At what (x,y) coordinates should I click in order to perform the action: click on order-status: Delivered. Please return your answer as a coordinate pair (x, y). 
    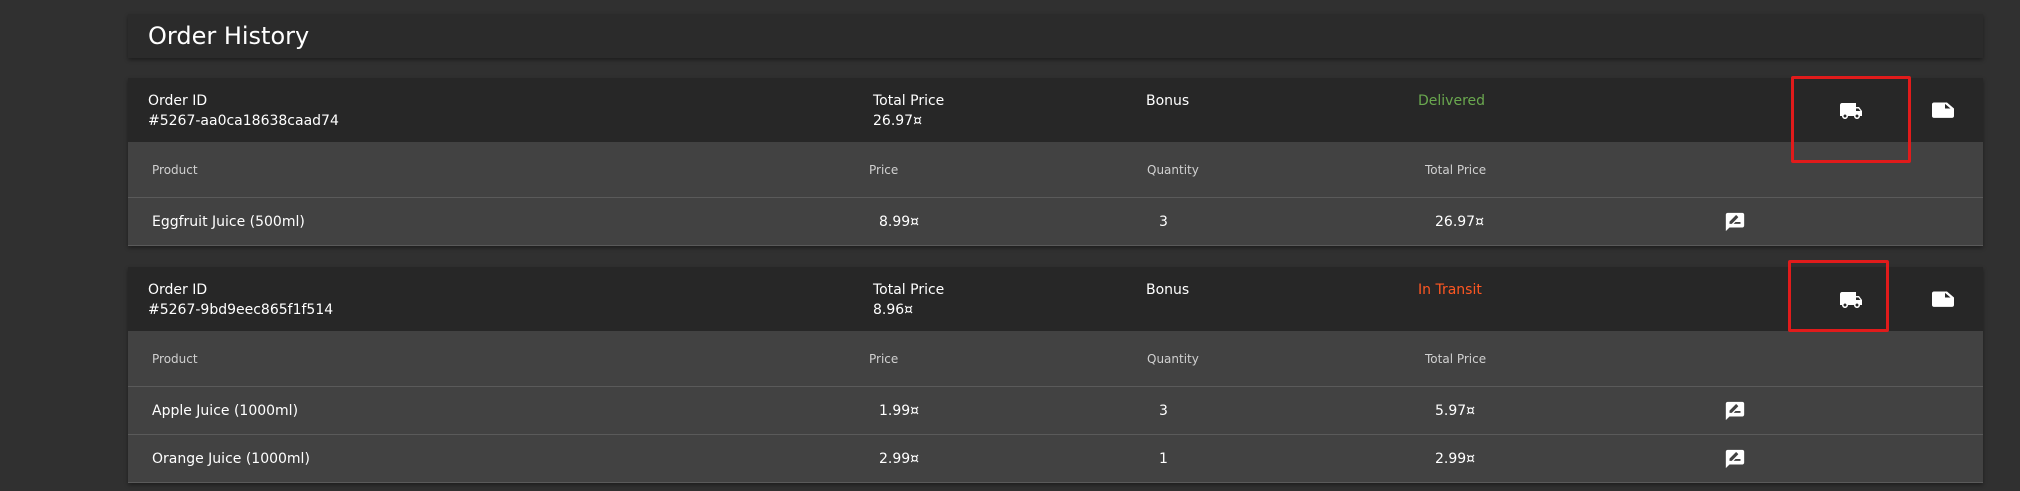
    Looking at the image, I should click on (1452, 101).